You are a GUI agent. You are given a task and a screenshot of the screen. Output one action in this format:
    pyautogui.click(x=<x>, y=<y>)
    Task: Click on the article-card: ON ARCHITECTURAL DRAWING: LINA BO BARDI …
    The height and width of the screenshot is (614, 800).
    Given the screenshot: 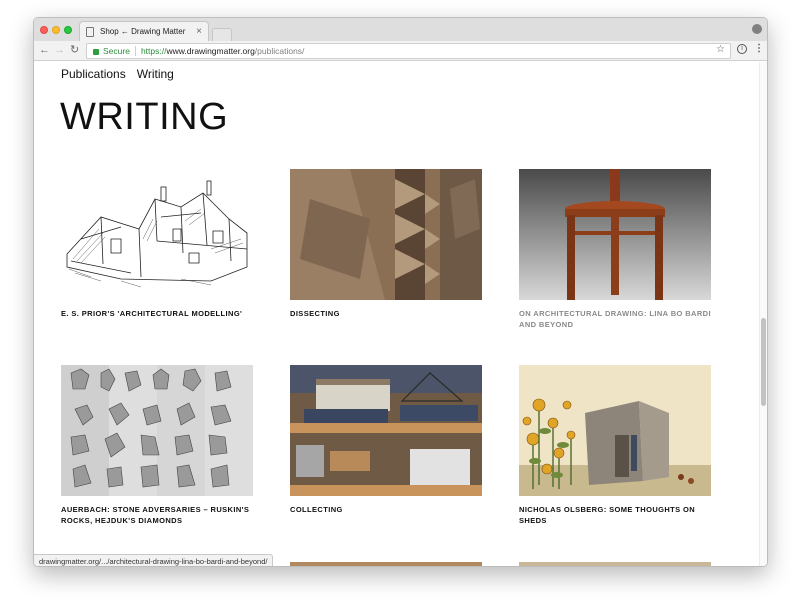 What is the action you would take?
    pyautogui.click(x=615, y=249)
    